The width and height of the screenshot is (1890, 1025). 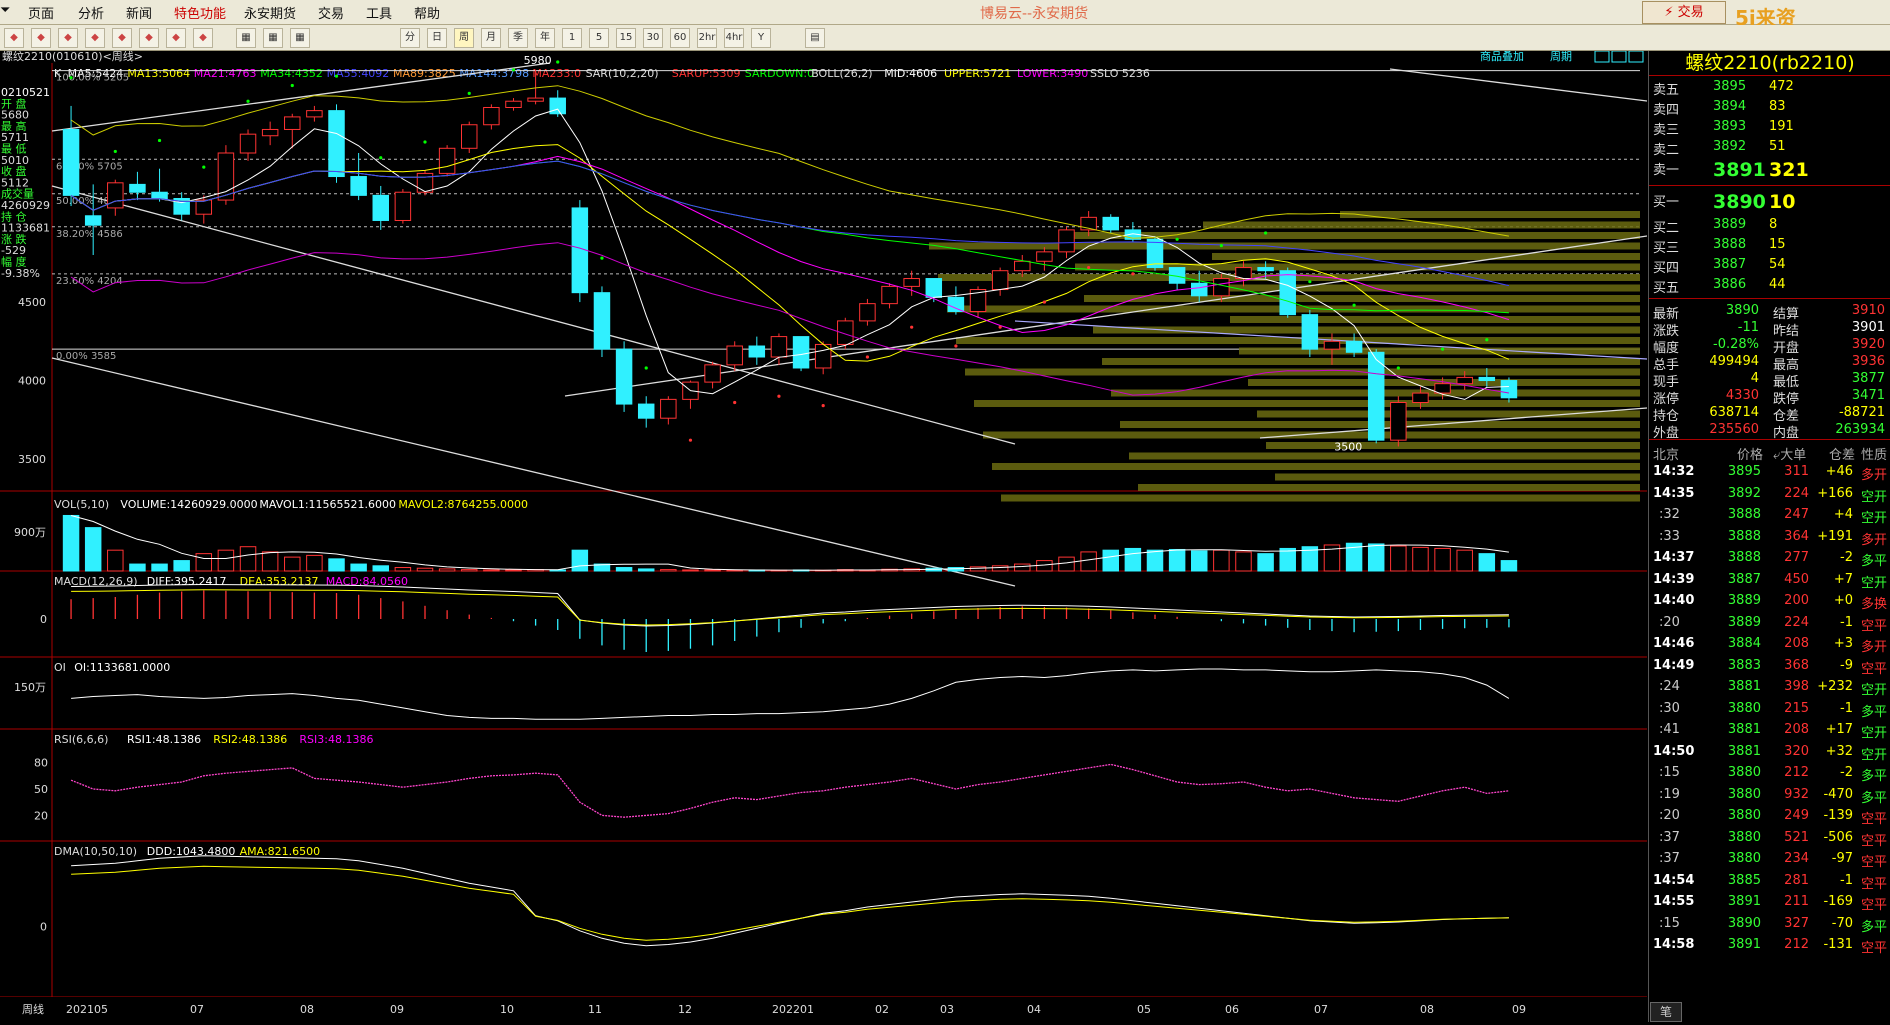 I want to click on menu-item-analysis: 分析, so click(x=91, y=12).